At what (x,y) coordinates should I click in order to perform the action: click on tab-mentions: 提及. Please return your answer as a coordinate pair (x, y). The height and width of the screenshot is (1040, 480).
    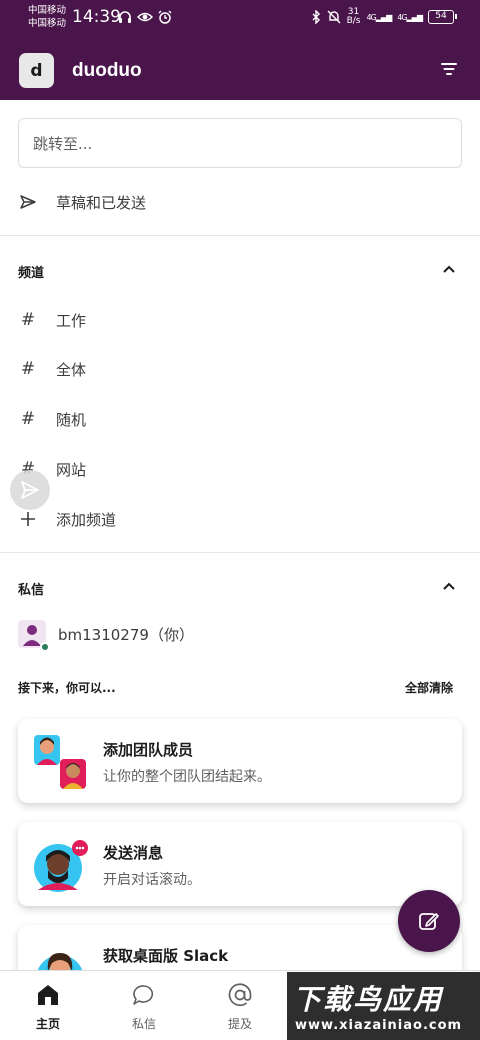
    Looking at the image, I should click on (240, 1006).